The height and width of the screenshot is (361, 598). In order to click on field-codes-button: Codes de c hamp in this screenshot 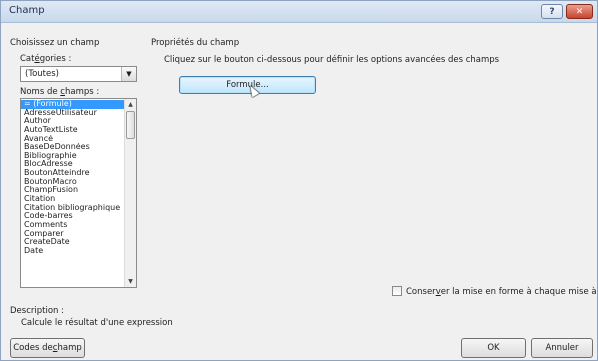, I will do `click(47, 348)`.